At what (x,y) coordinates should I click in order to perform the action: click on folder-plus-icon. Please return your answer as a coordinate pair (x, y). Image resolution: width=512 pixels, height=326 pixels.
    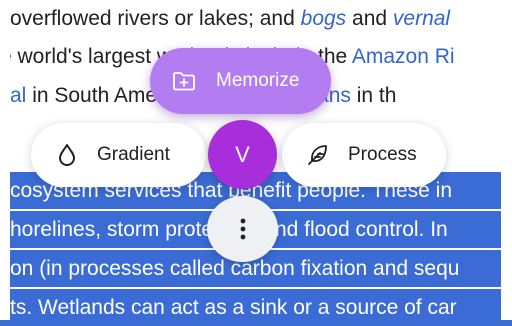
    Looking at the image, I should click on (184, 81).